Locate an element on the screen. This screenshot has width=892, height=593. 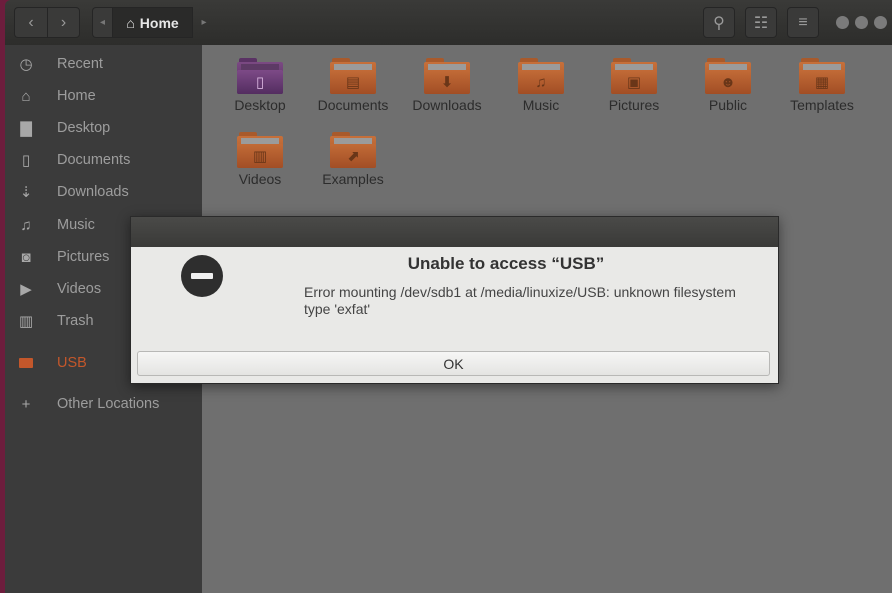
header-bar: ‹ › ◂ ⌂ Home ▸ ⚲ ☷ ≡ is located at coordinates (448, 23).